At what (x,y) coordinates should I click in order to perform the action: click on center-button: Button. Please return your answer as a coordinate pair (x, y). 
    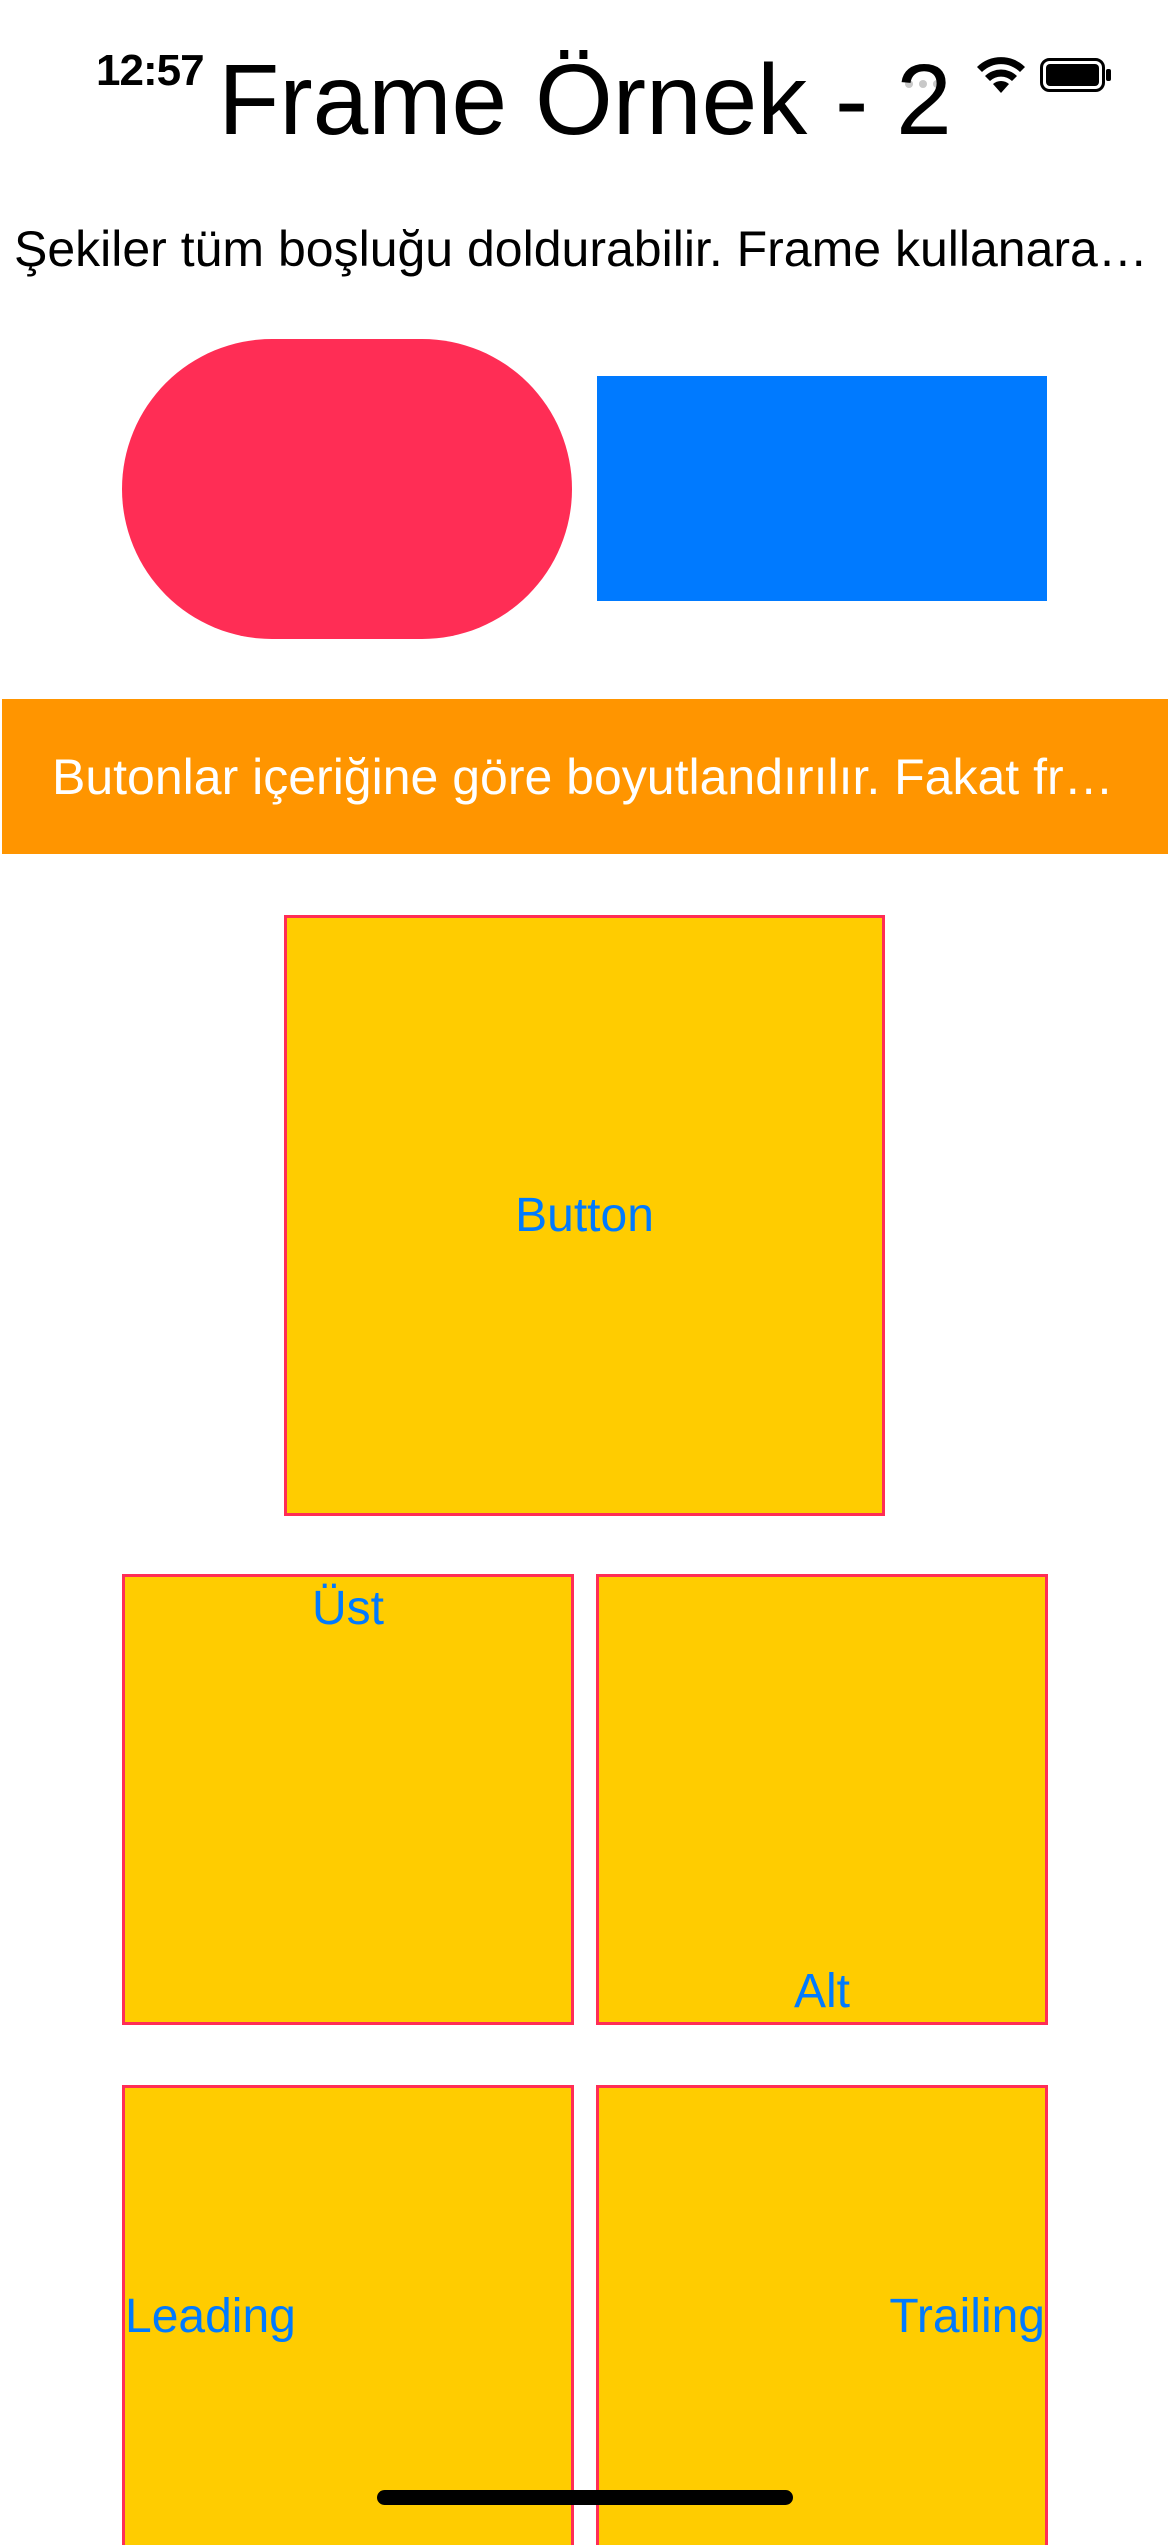
    Looking at the image, I should click on (584, 1215).